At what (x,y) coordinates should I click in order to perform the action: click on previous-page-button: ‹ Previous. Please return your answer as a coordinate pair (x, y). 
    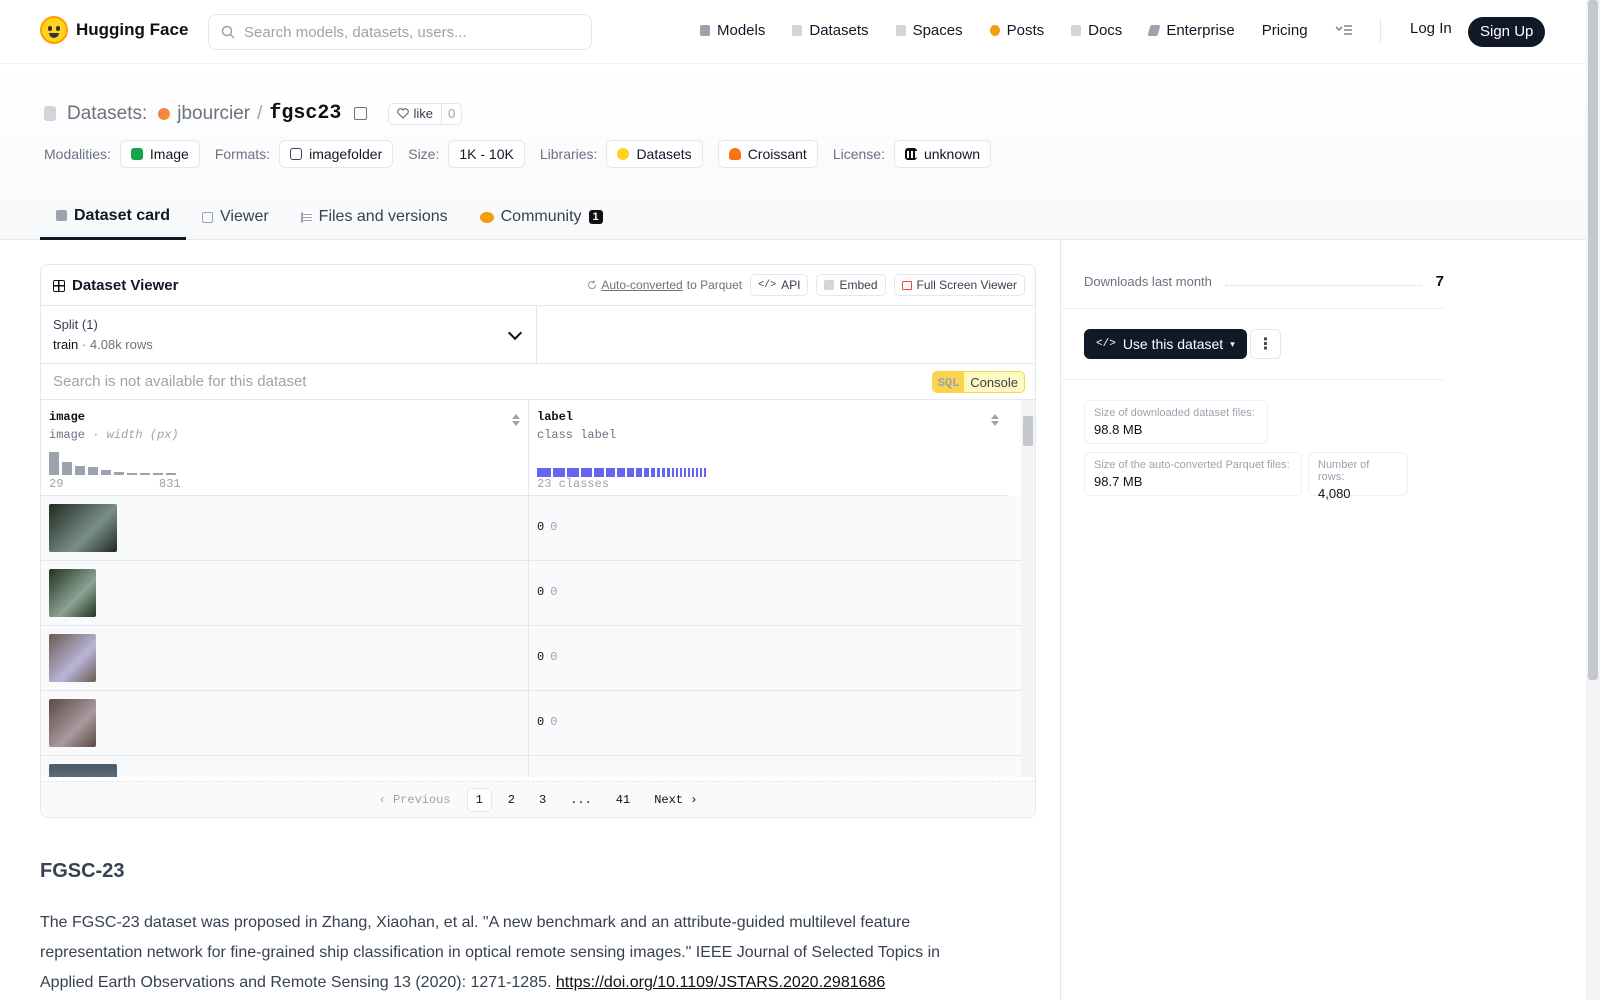
    Looking at the image, I should click on (415, 800).